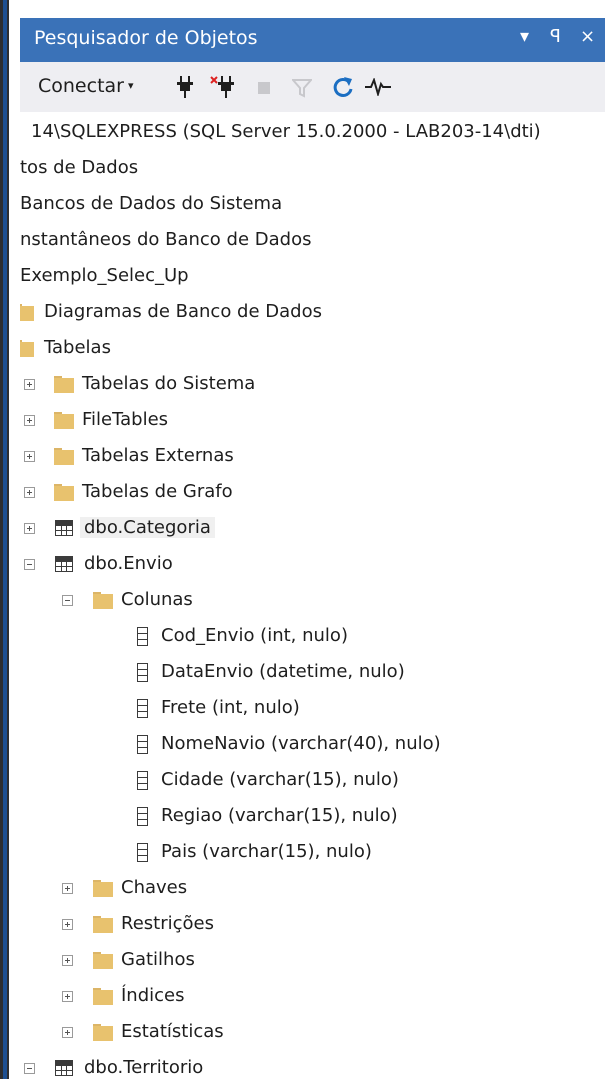  What do you see at coordinates (280, 779) in the screenshot?
I see `tree-node-label: Cidade (varchar(15), nulo)` at bounding box center [280, 779].